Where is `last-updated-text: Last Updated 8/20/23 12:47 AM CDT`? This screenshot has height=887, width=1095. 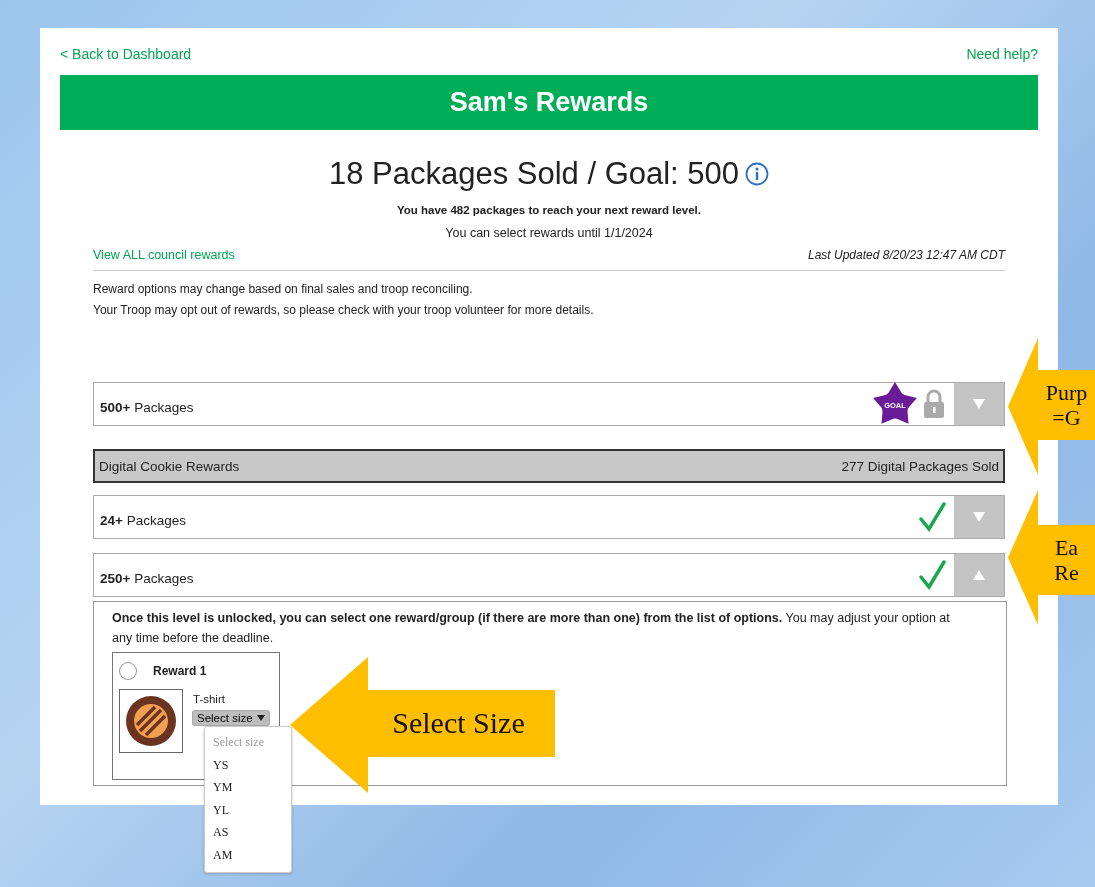 last-updated-text: Last Updated 8/20/23 12:47 AM CDT is located at coordinates (906, 255).